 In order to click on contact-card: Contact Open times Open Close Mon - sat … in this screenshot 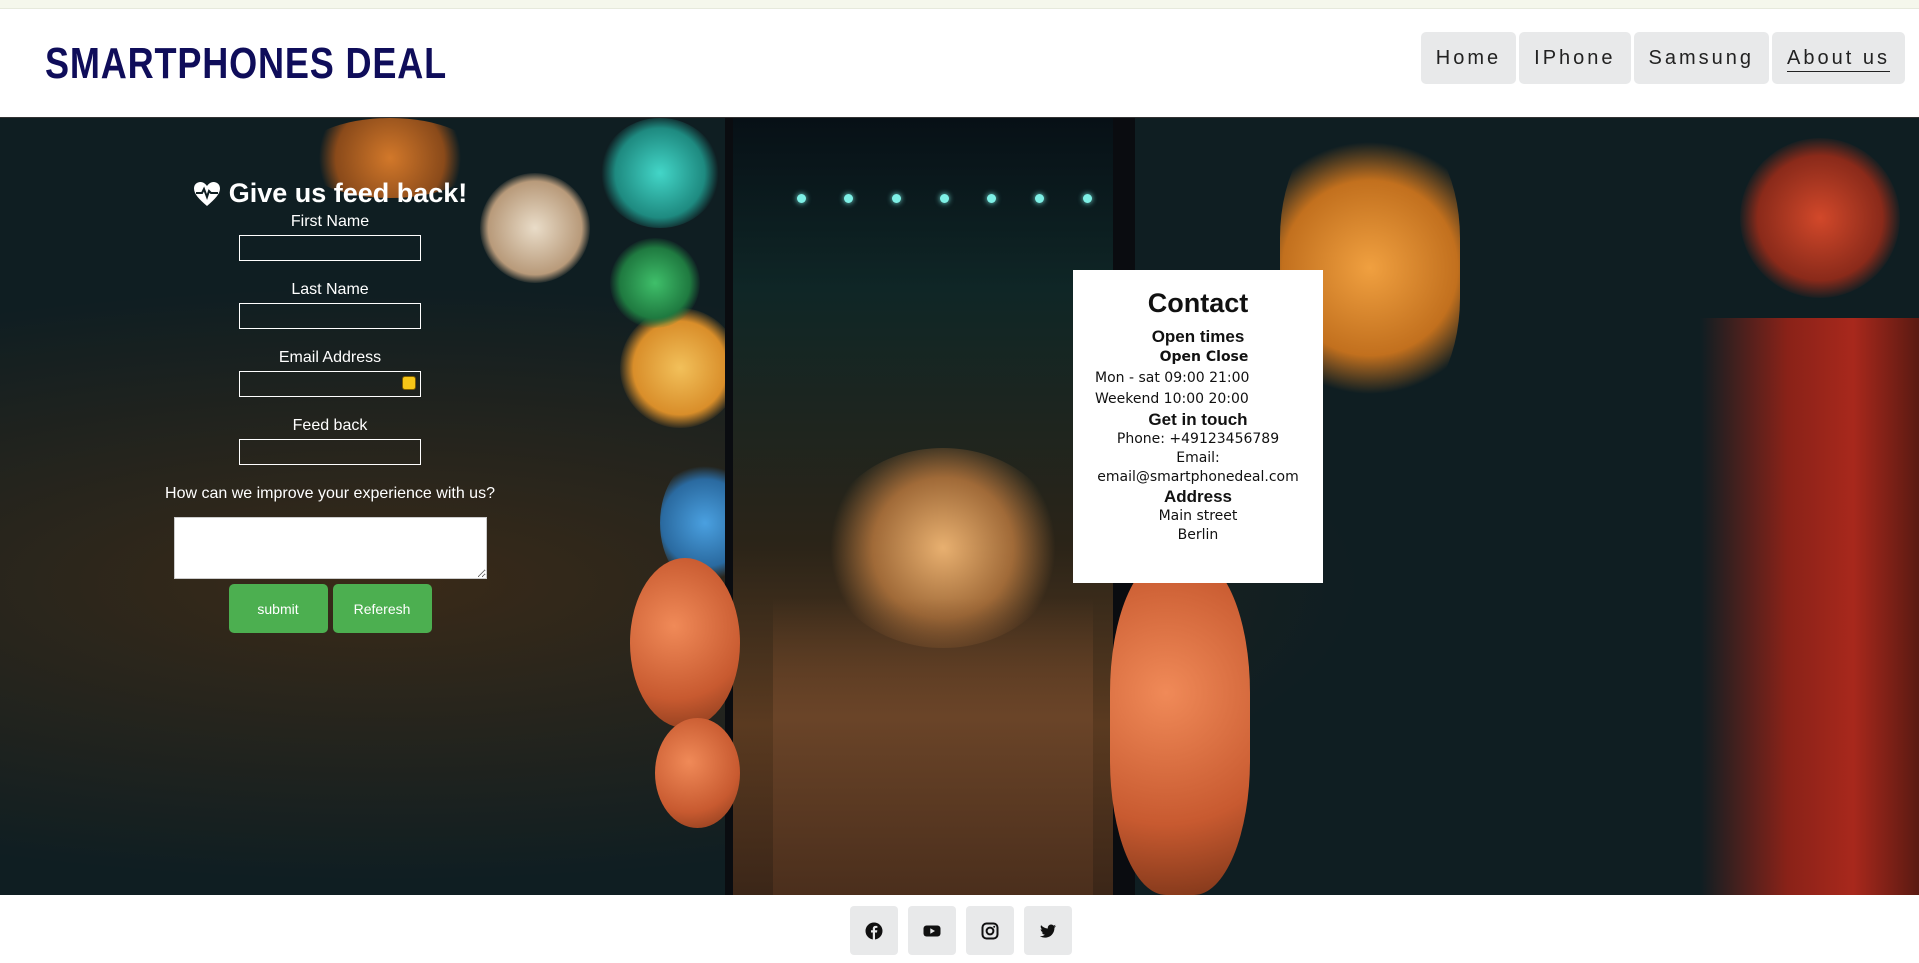, I will do `click(1198, 426)`.